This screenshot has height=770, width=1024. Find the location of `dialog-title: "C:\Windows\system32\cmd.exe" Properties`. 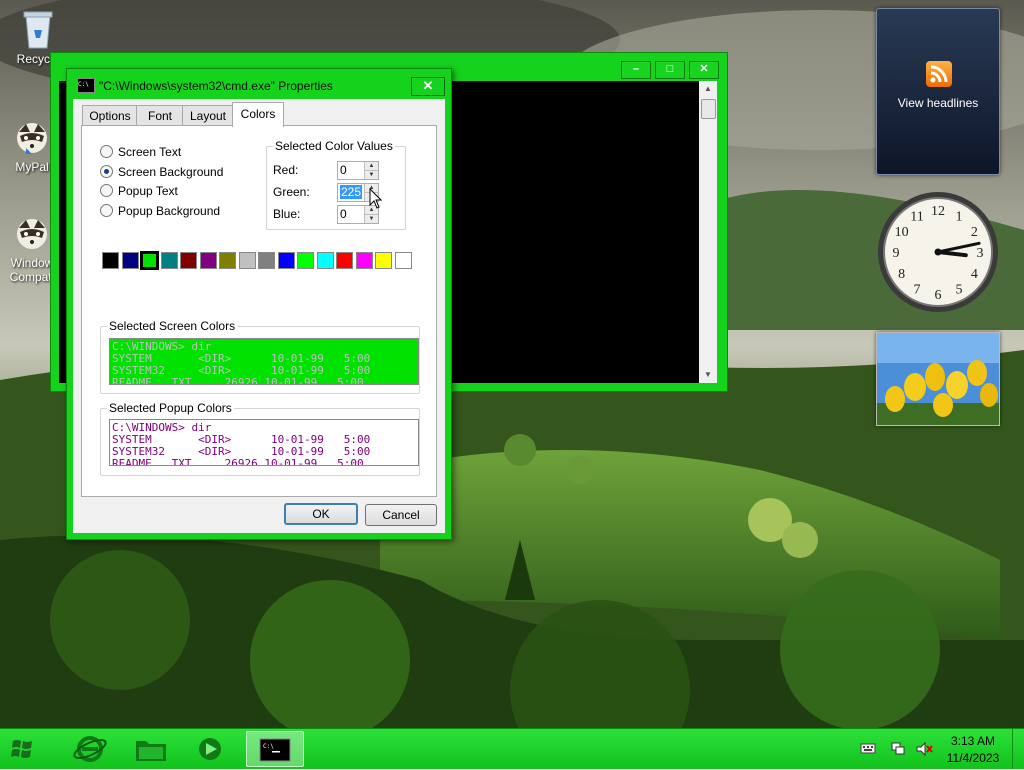

dialog-title: "C:\Windows\system32\cmd.exe" Properties is located at coordinates (216, 86).